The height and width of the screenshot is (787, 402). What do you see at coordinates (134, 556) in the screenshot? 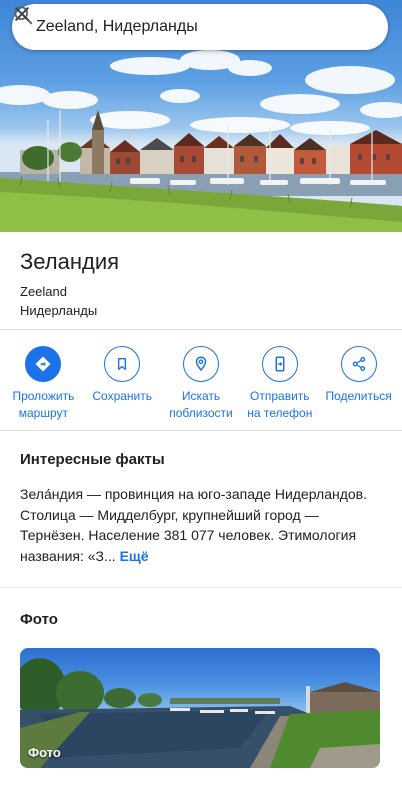
I see `more-link: Ещё` at bounding box center [134, 556].